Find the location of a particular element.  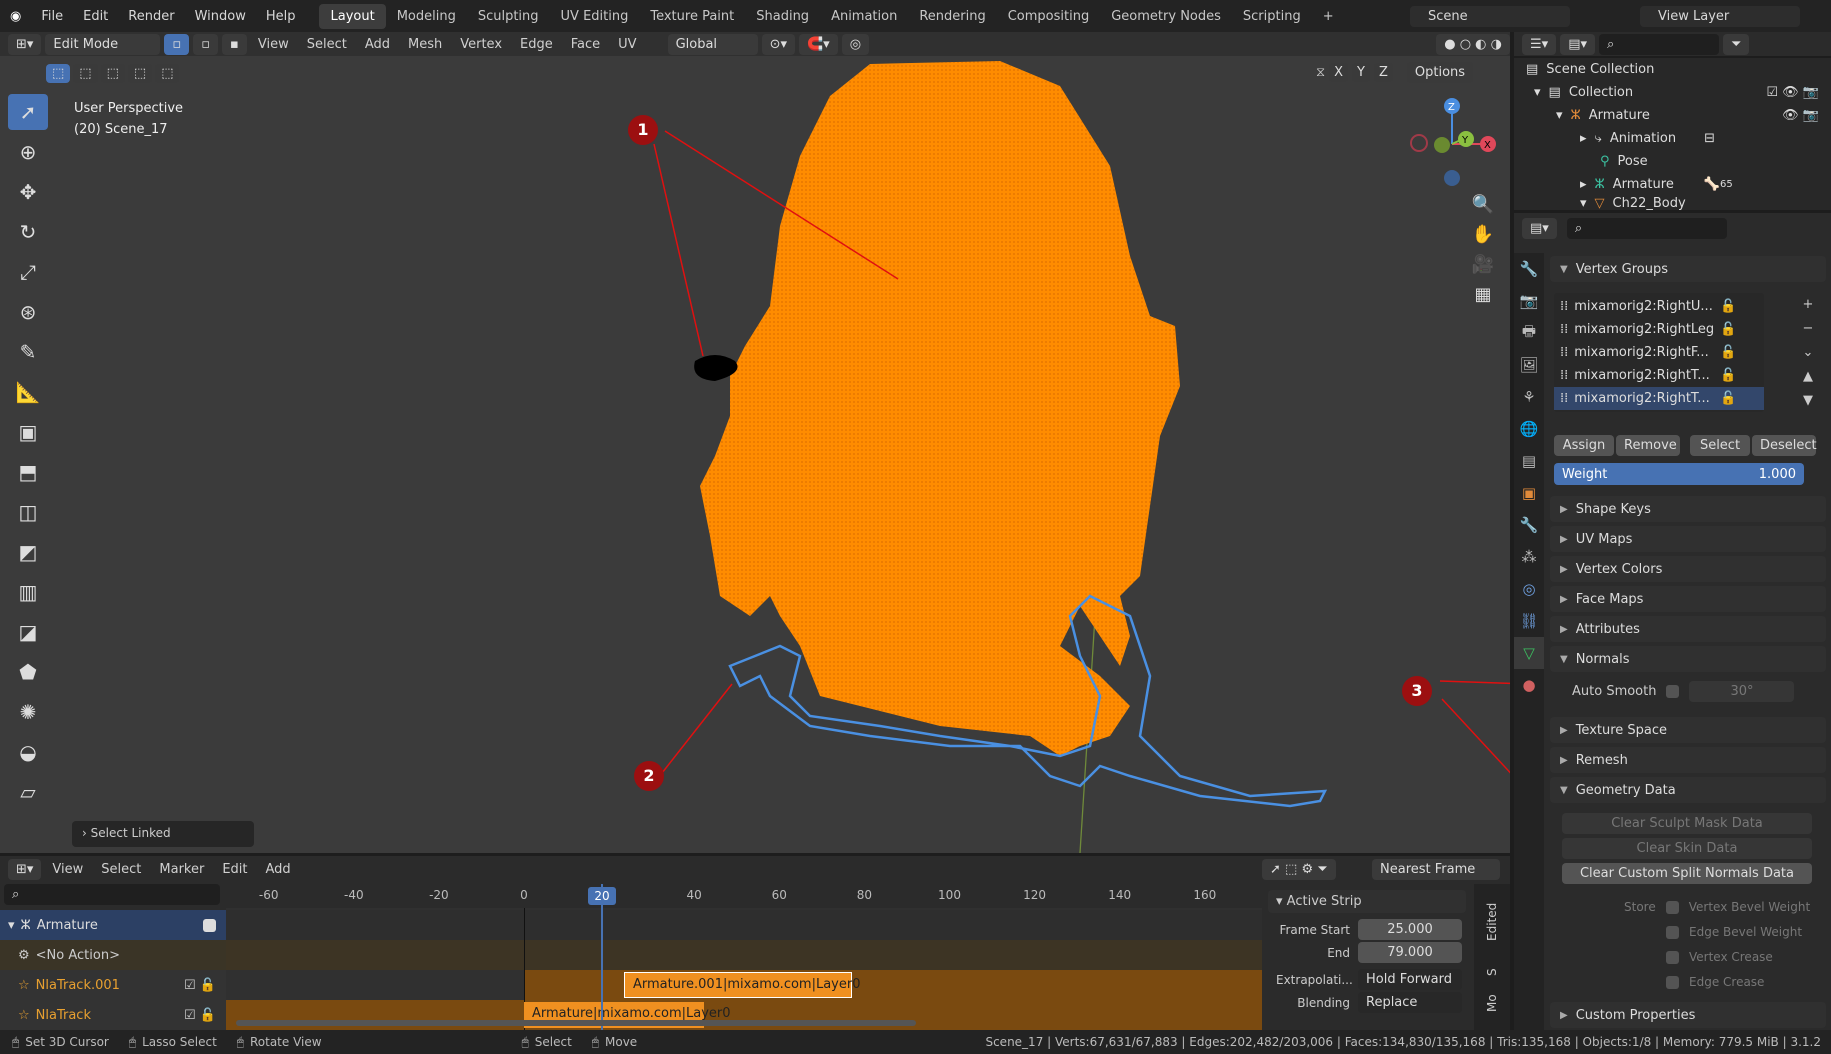

outliner-editor-type-icon: ☰▾ is located at coordinates (1539, 44).